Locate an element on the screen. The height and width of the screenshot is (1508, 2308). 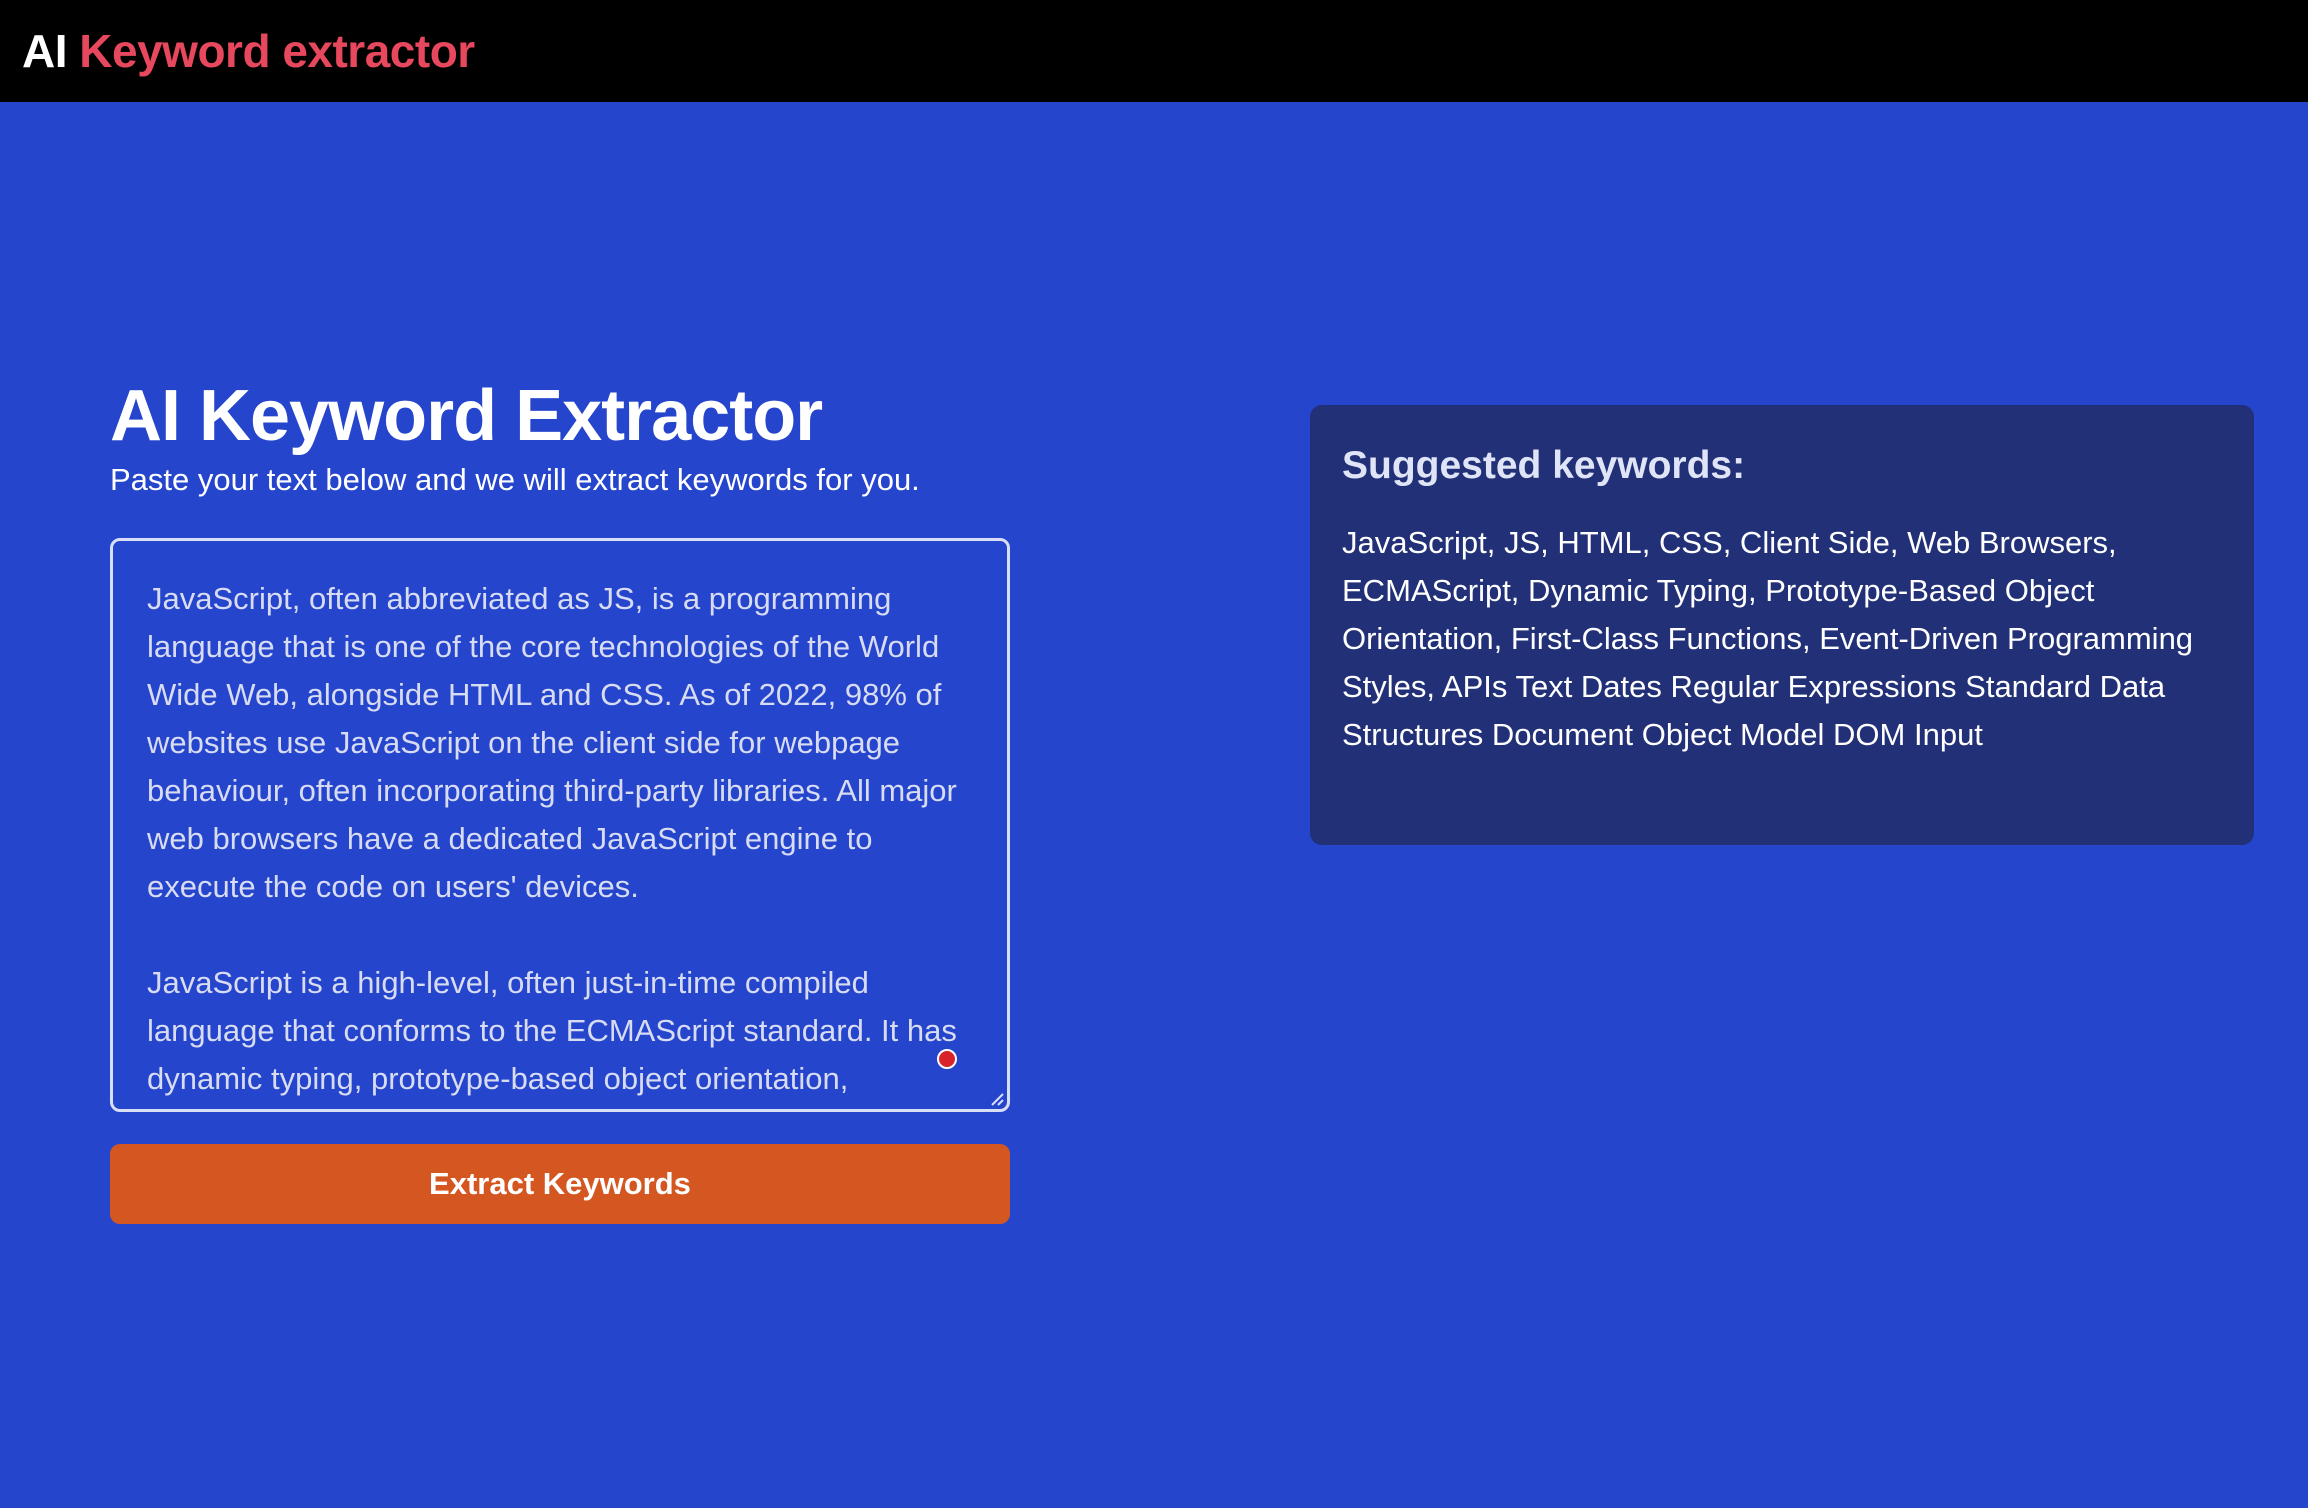
suggested-keywords-title: Suggested keywords: is located at coordinates (1544, 465).